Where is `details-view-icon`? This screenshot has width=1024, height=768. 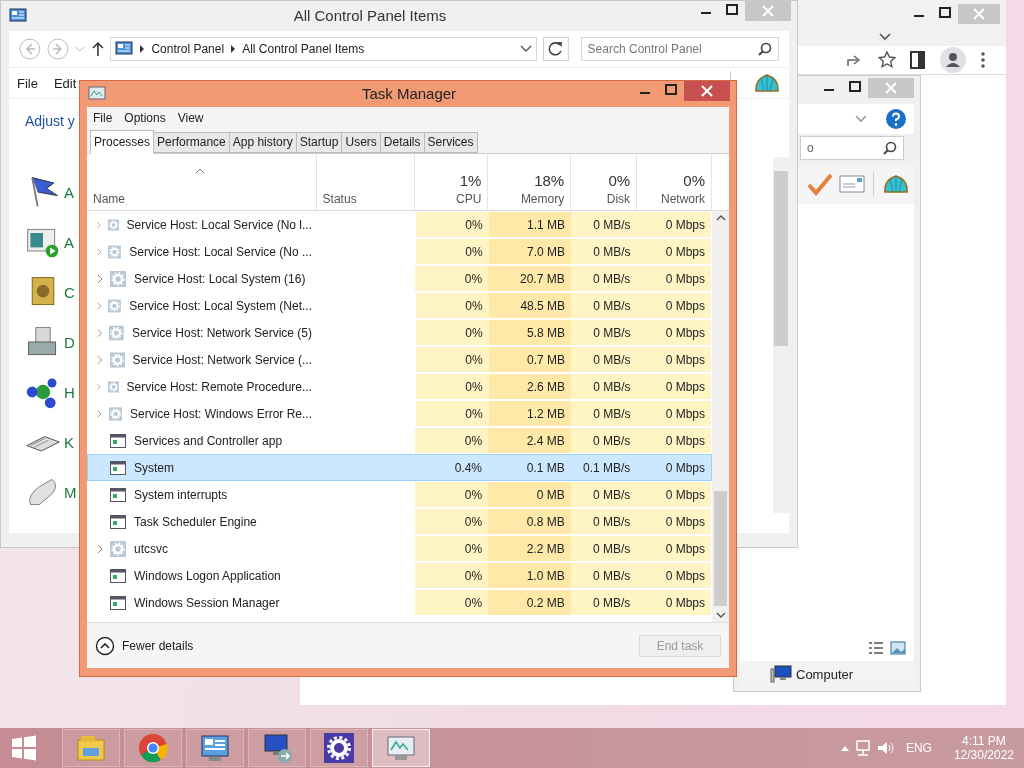 details-view-icon is located at coordinates (876, 648).